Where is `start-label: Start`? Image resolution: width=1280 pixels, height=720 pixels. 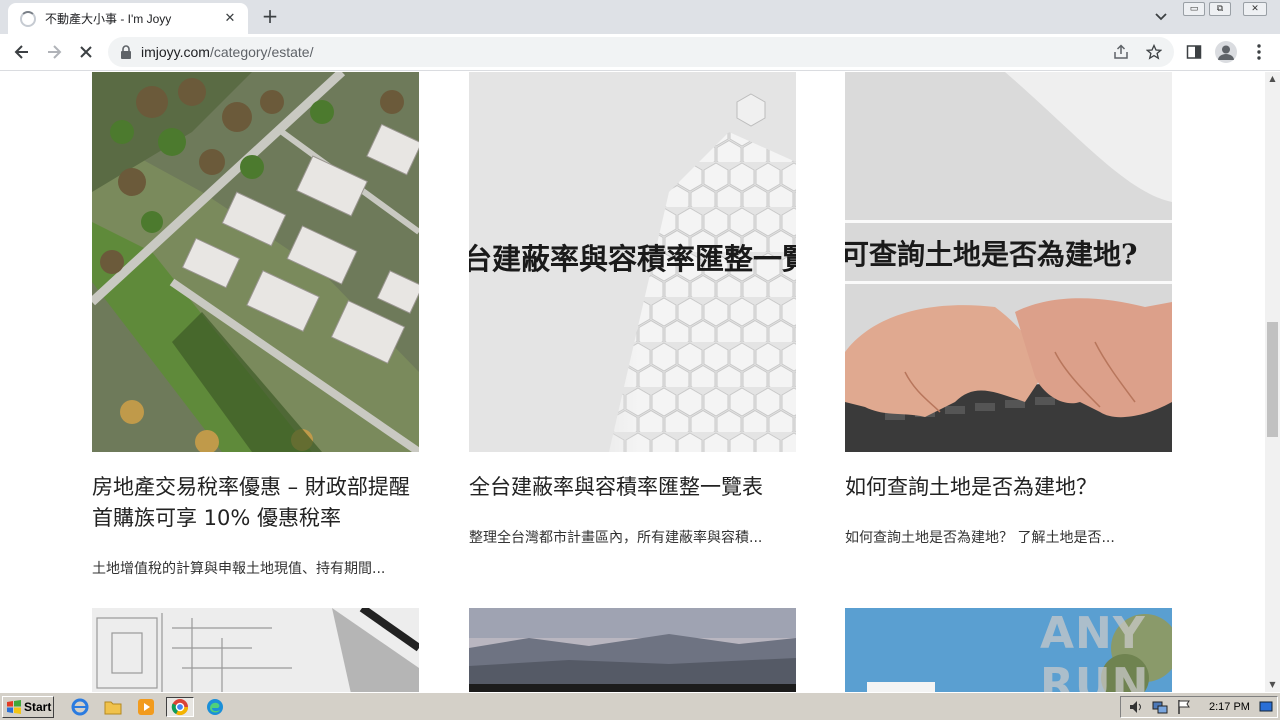 start-label: Start is located at coordinates (38, 707).